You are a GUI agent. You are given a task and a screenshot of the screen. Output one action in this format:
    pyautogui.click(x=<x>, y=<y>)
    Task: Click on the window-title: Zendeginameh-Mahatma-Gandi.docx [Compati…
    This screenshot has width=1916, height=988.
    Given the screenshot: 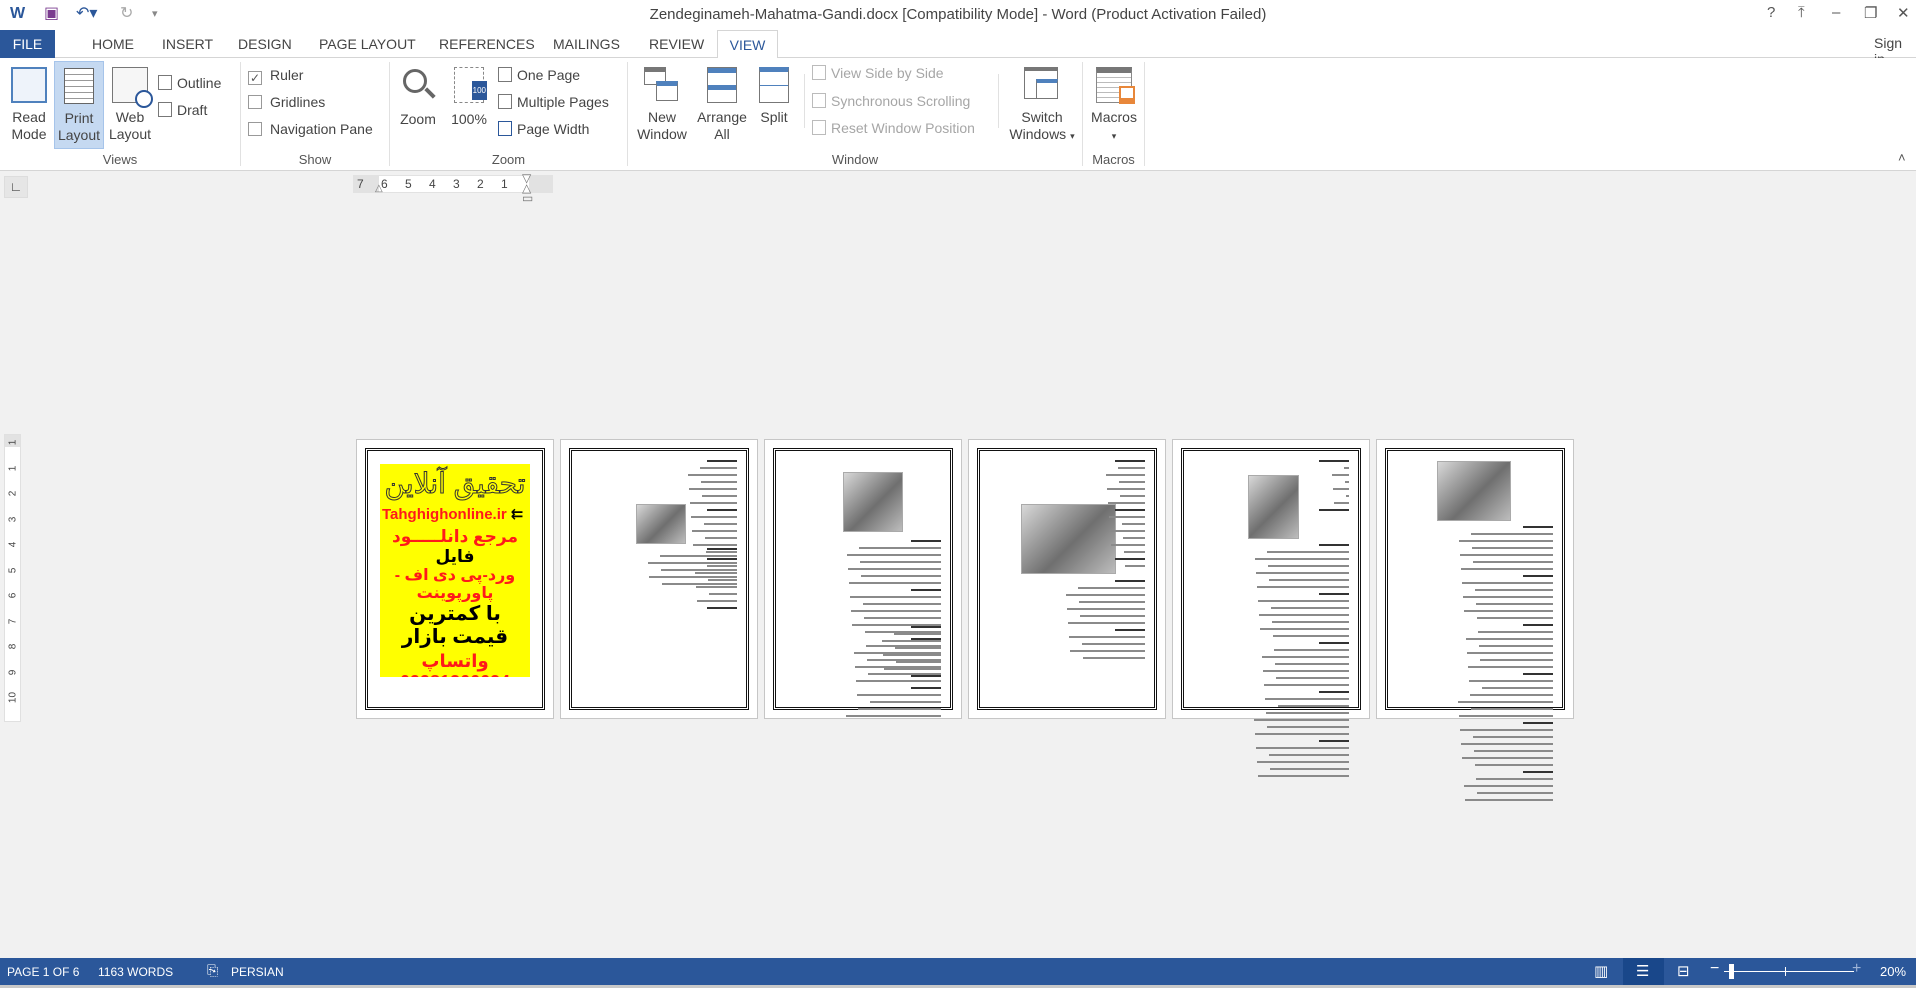 What is the action you would take?
    pyautogui.click(x=958, y=14)
    